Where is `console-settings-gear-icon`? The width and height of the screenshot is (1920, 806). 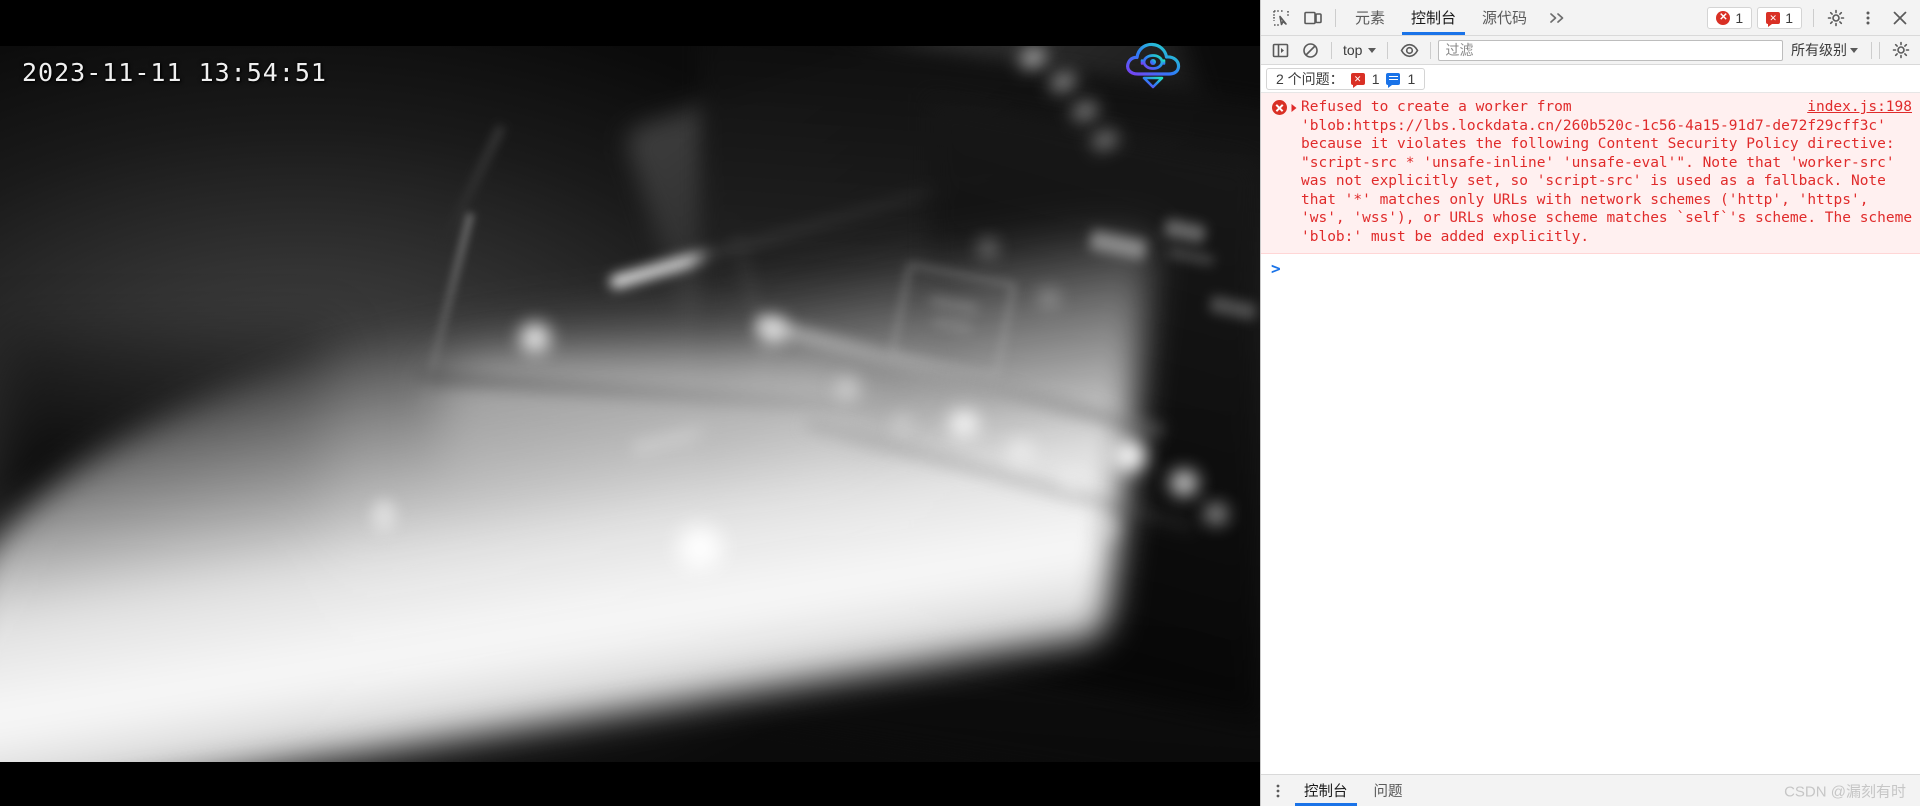
console-settings-gear-icon is located at coordinates (1901, 50).